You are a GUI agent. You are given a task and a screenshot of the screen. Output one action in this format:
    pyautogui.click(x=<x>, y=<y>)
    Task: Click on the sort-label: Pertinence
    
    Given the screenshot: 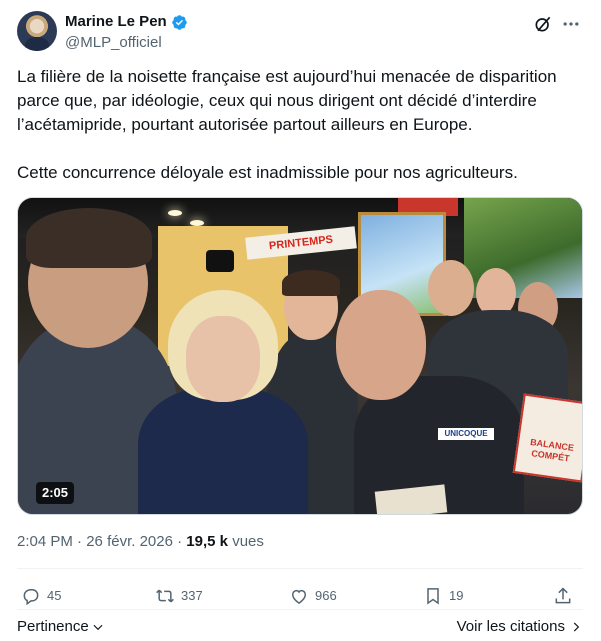 What is the action you would take?
    pyautogui.click(x=53, y=626)
    